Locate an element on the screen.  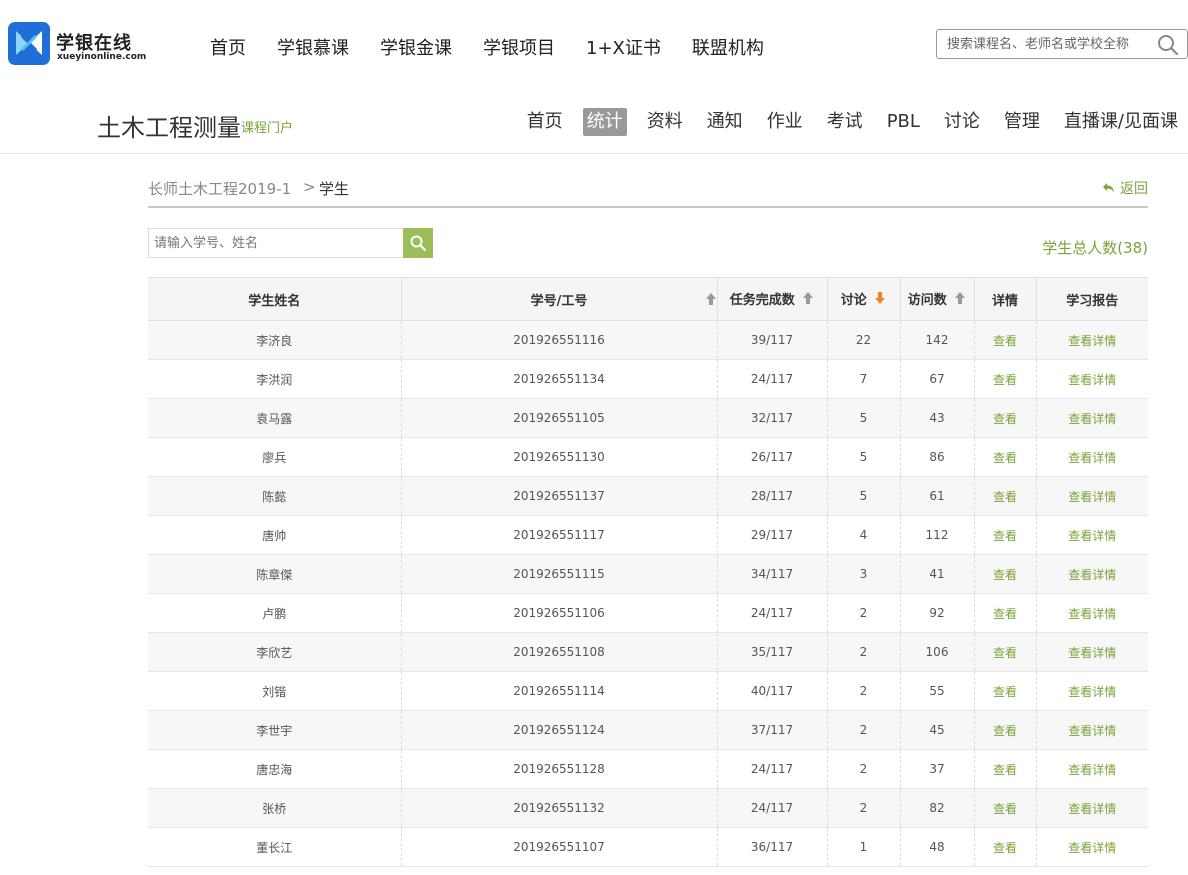
student-name: 刘锴 is located at coordinates (274, 691).